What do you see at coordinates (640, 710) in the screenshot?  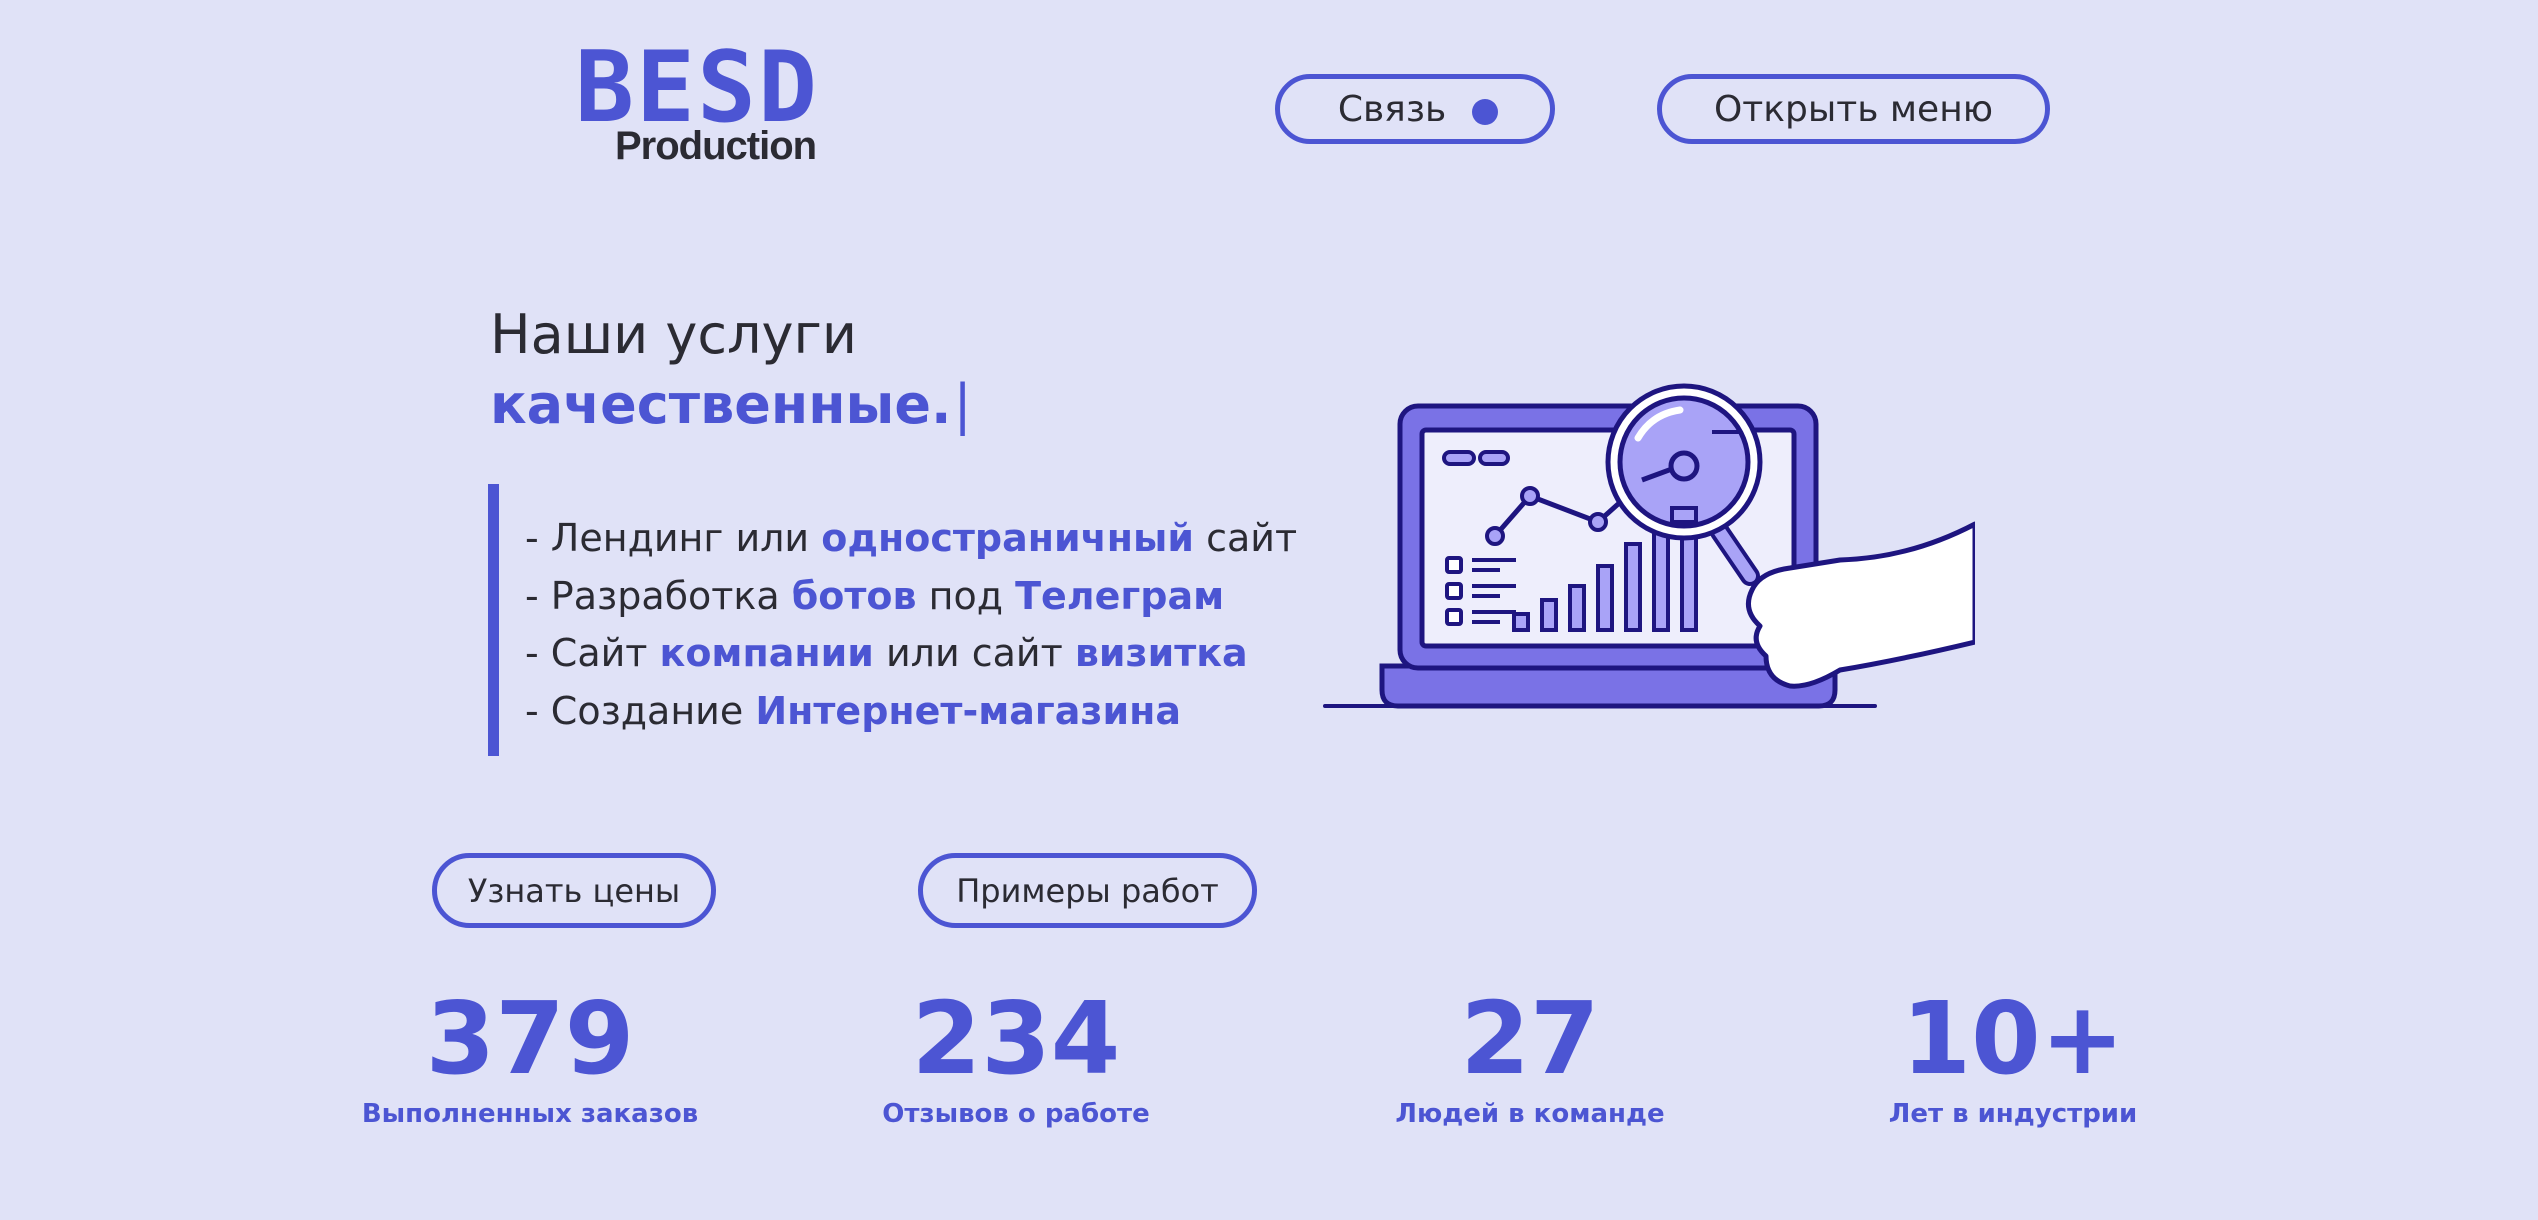 I see `service-text: - Создание` at bounding box center [640, 710].